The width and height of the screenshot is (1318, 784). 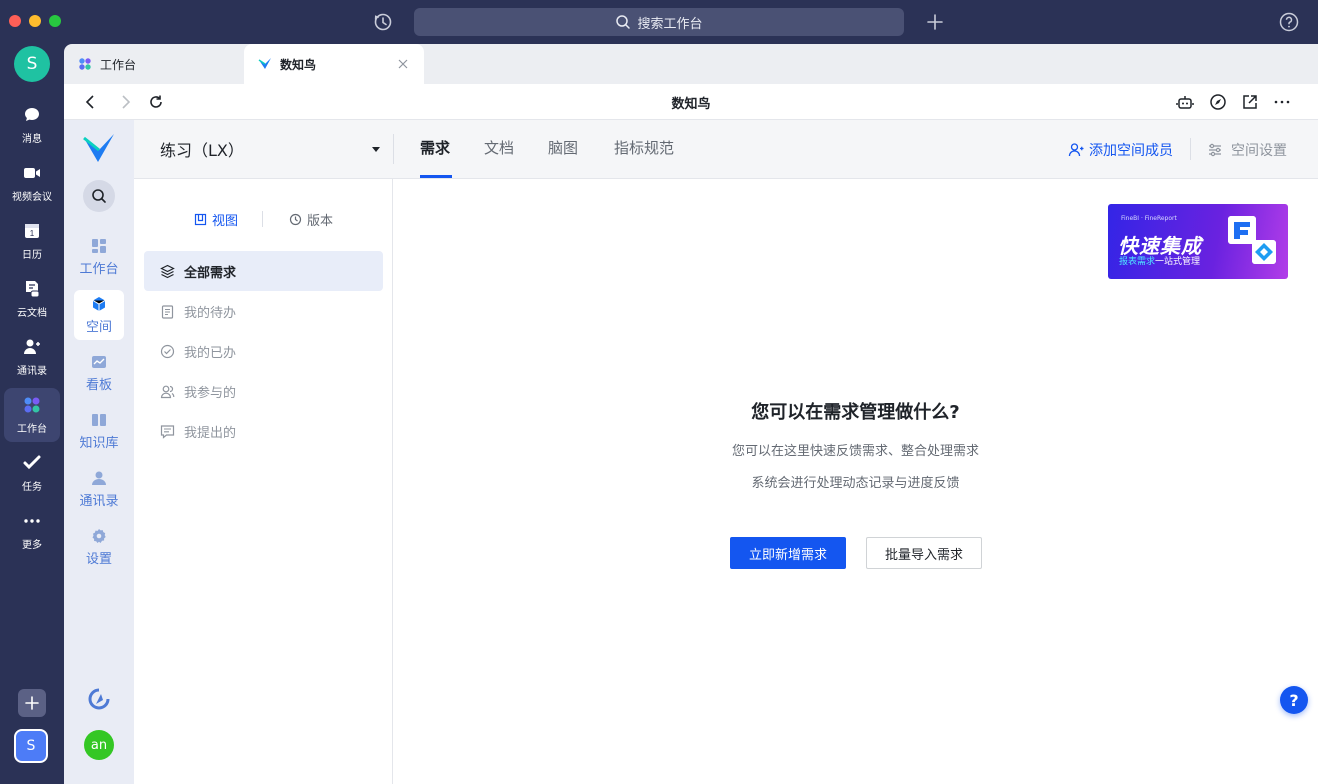 What do you see at coordinates (376, 149) in the screenshot?
I see `caret-down-icon` at bounding box center [376, 149].